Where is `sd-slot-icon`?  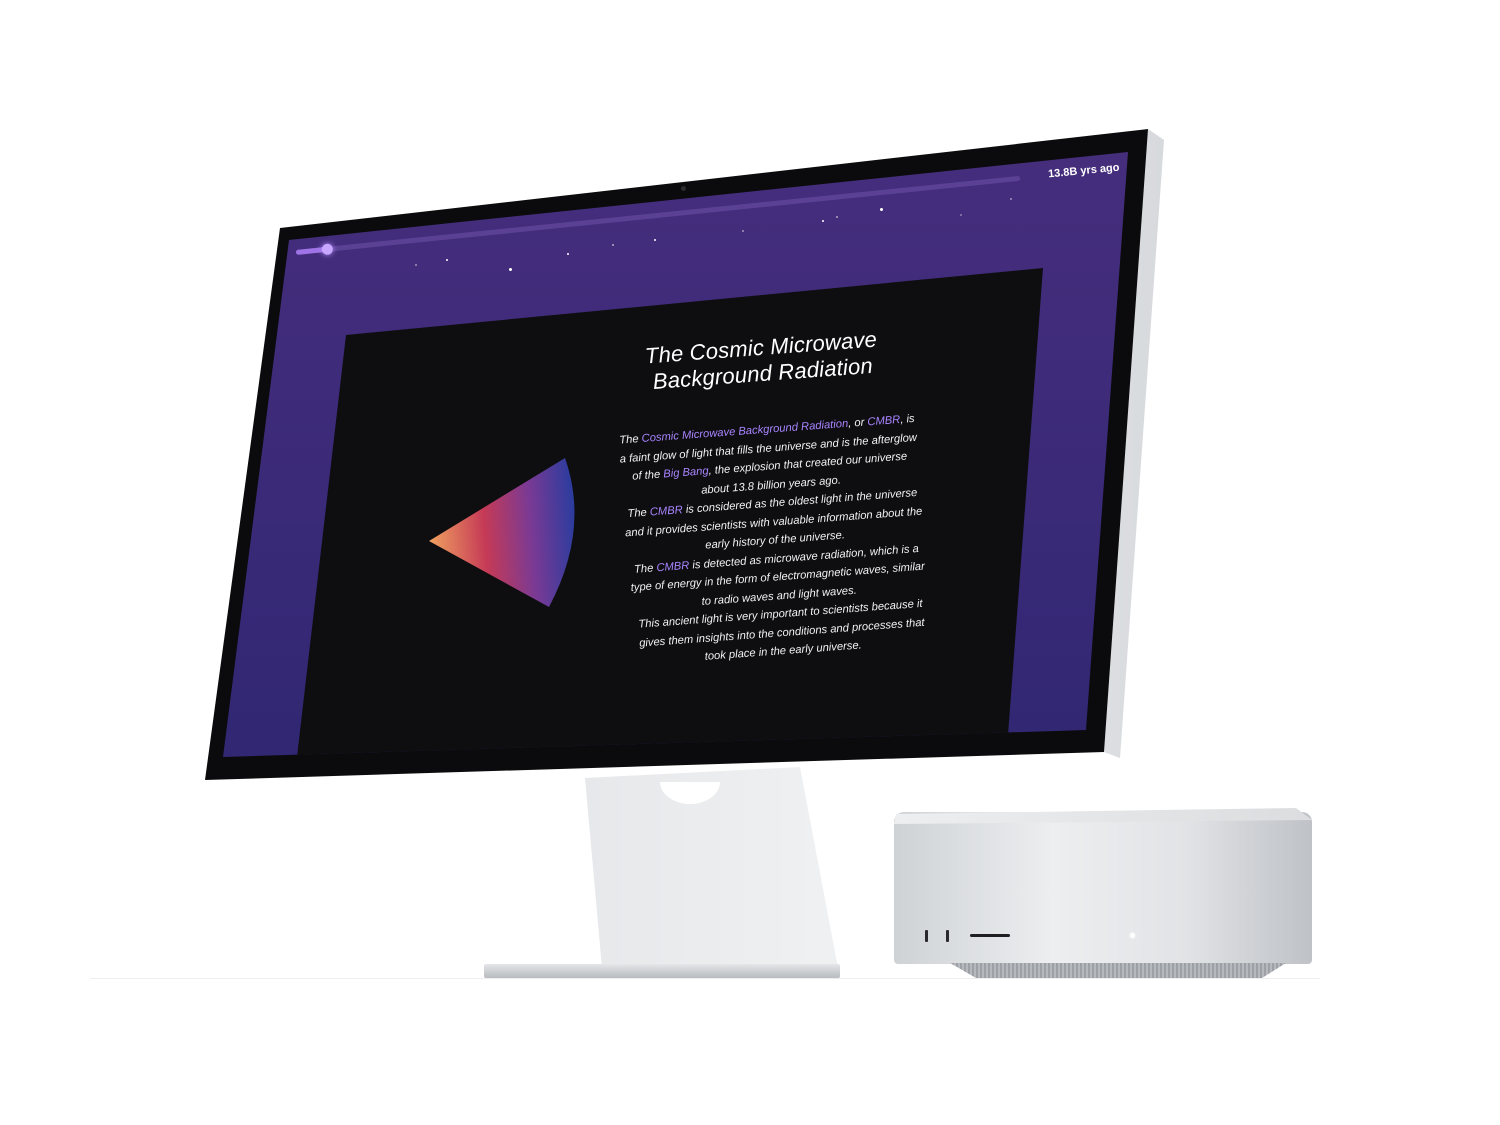 sd-slot-icon is located at coordinates (990, 935).